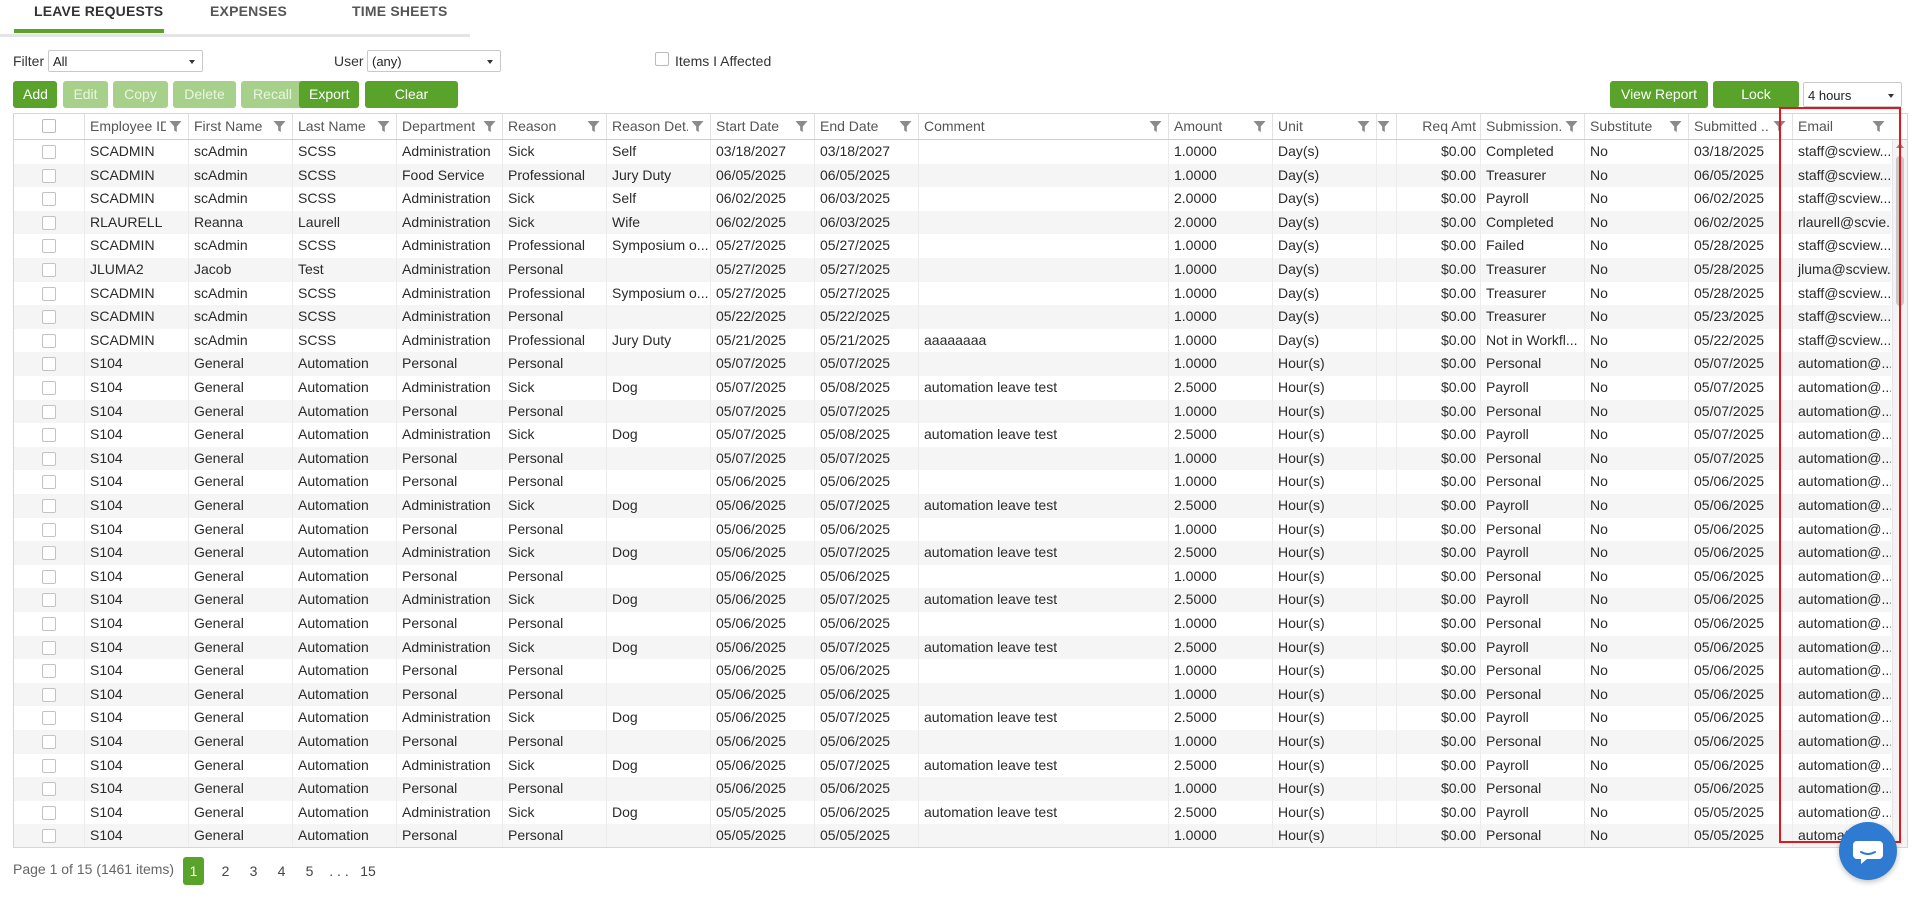 The image size is (1914, 900). I want to click on page-15-button: 15, so click(368, 871).